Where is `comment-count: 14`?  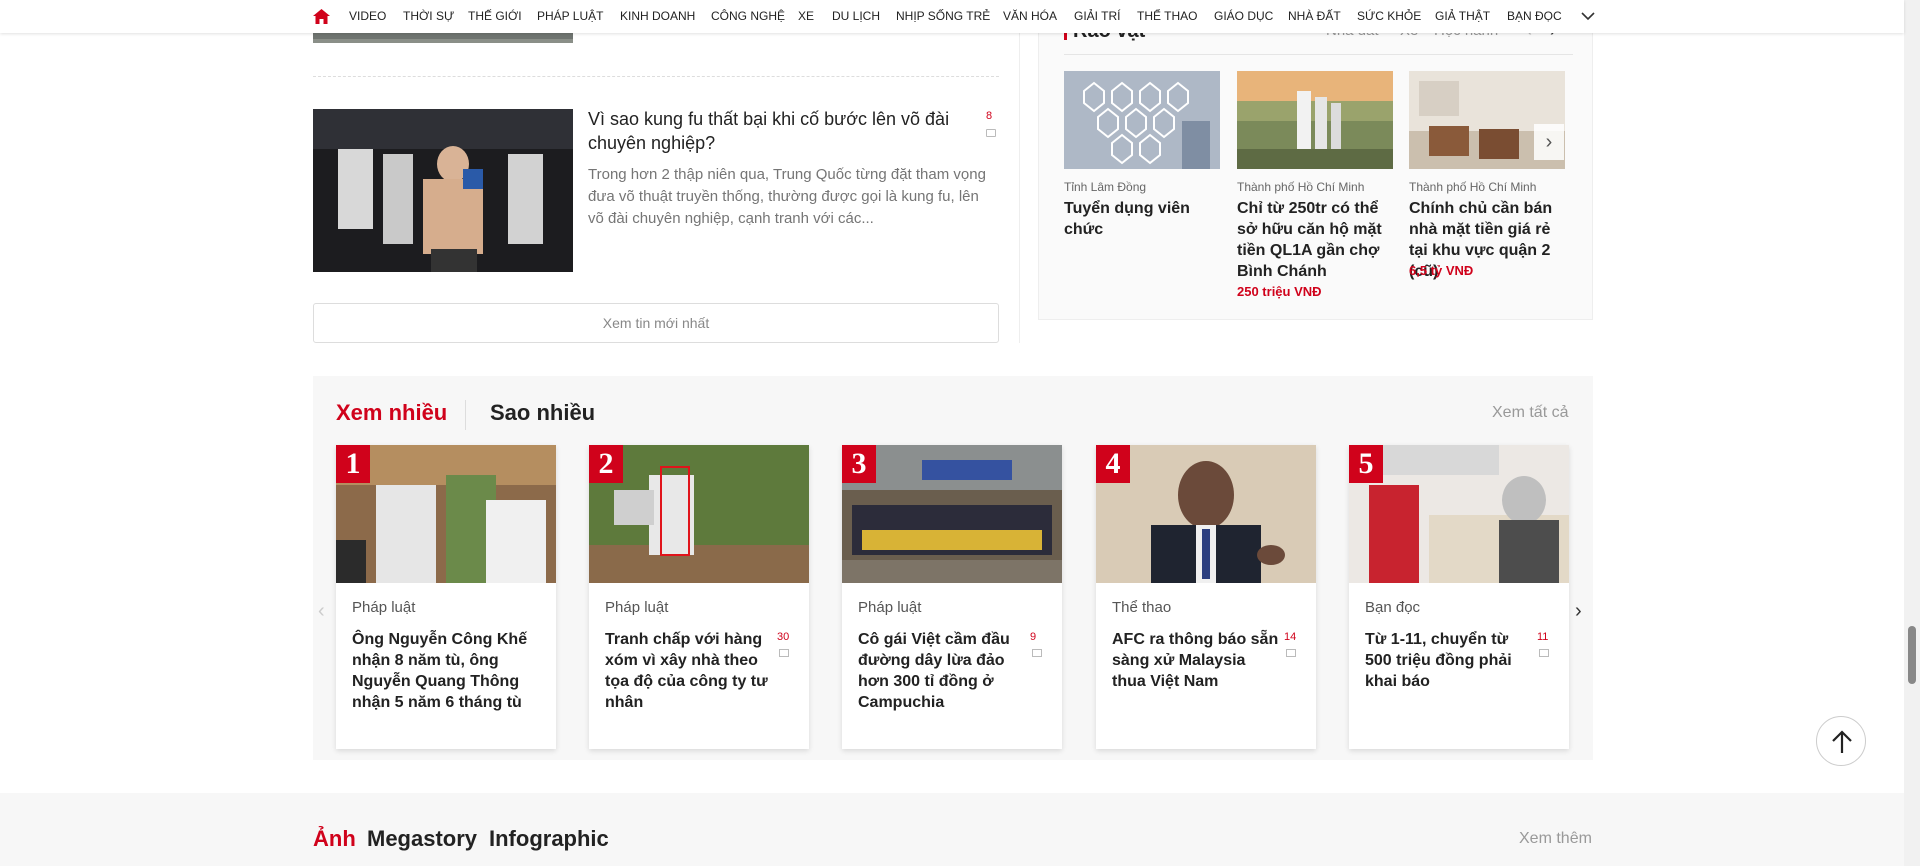
comment-count: 14 is located at coordinates (1290, 637).